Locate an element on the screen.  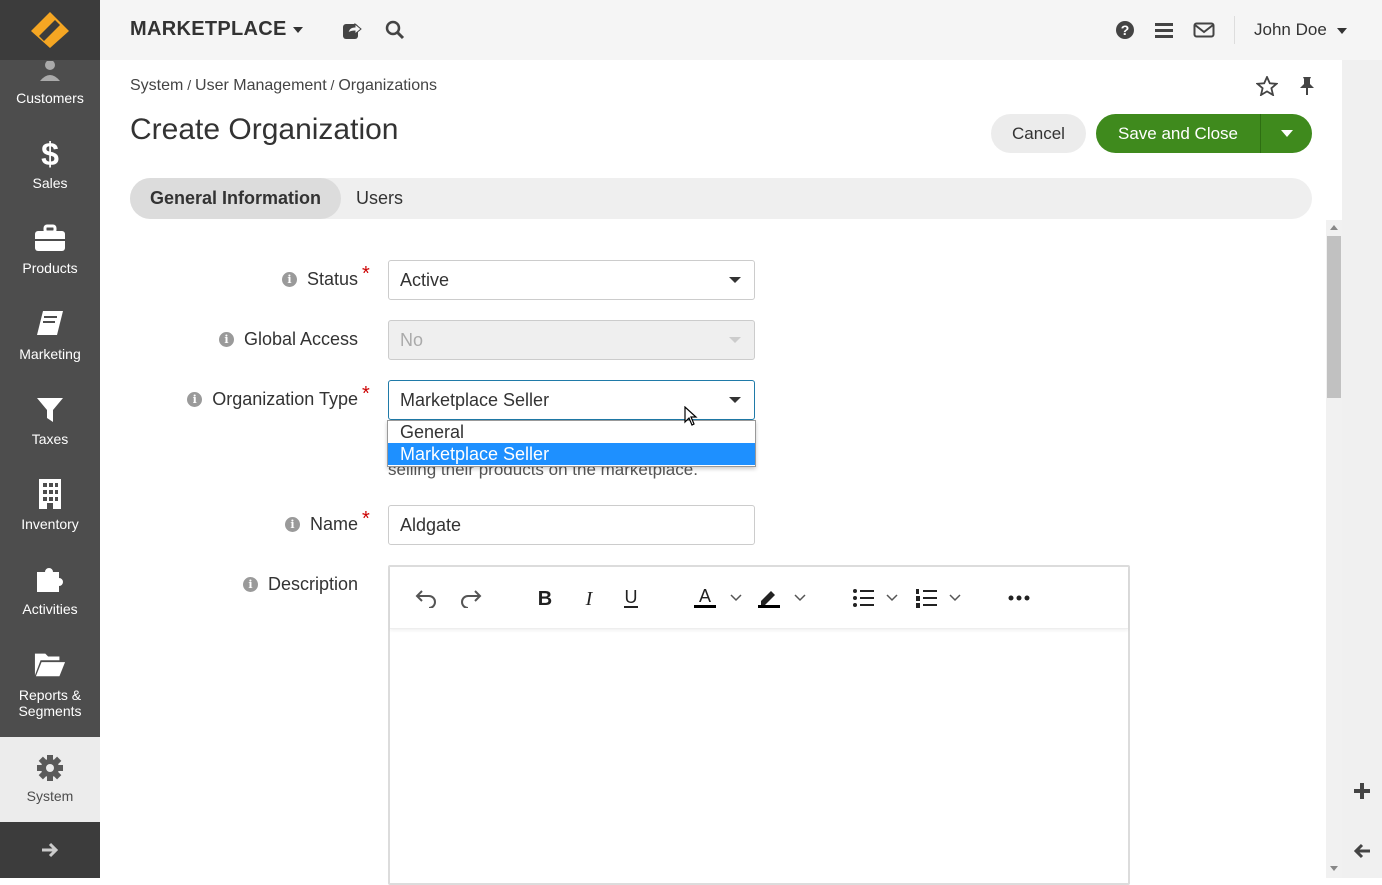
sidebar-item-marketing: Marketing is located at coordinates (50, 350).